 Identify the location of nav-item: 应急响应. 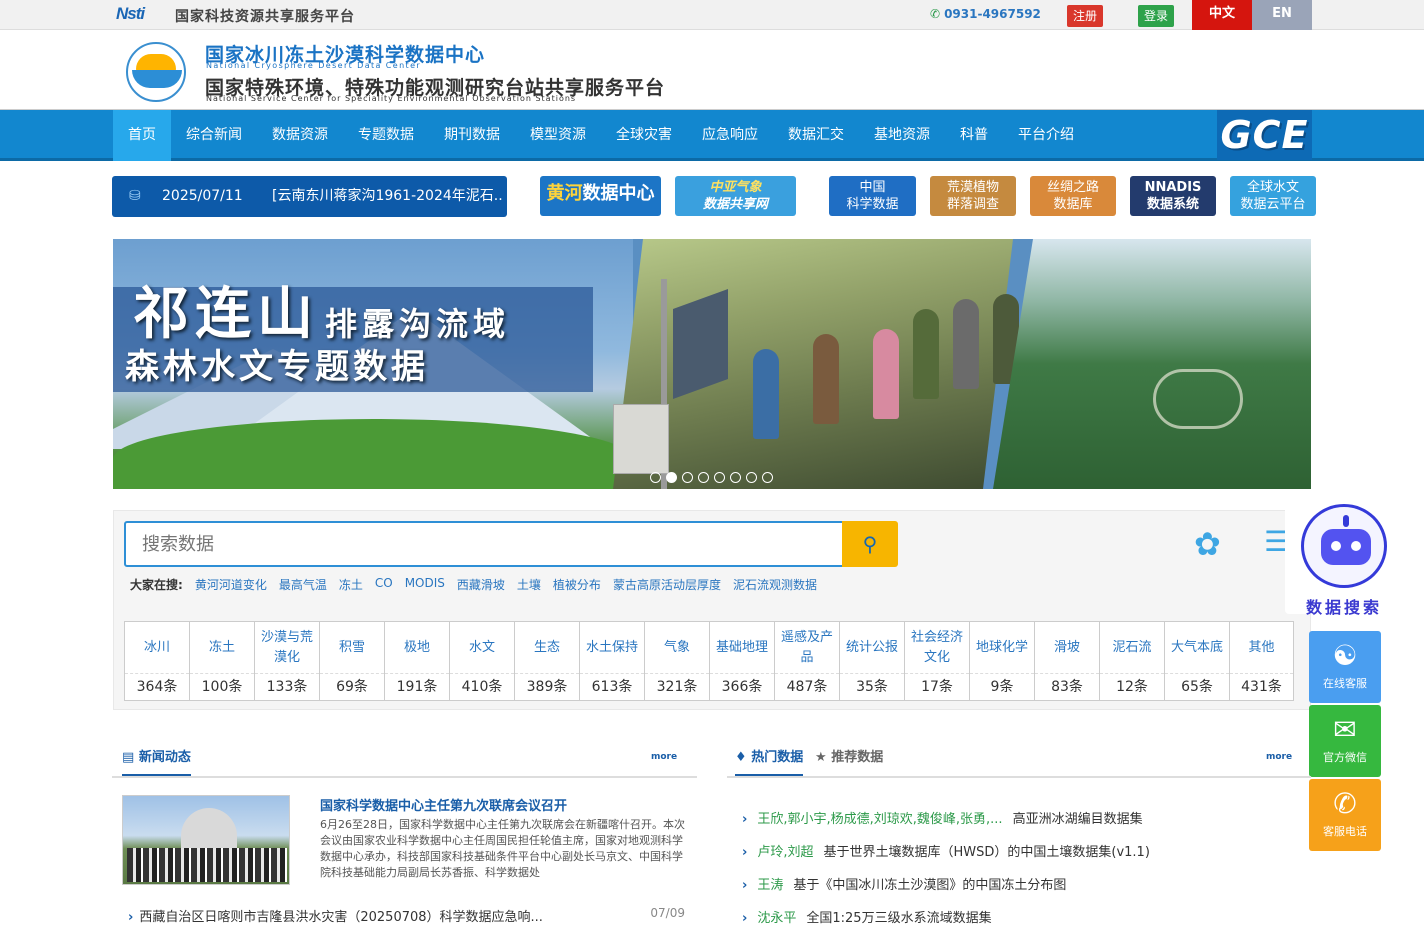
(730, 135).